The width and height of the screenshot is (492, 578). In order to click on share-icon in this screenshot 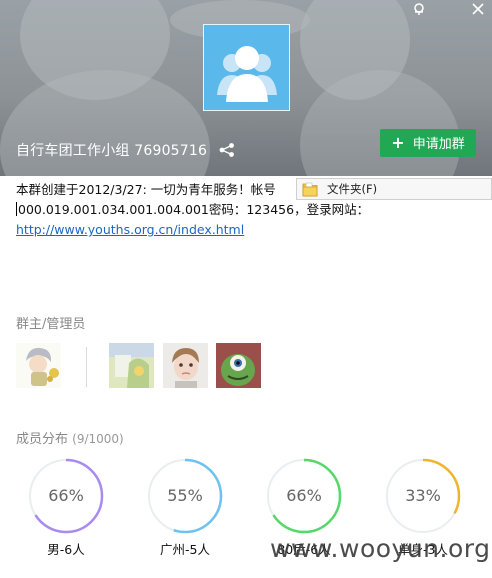, I will do `click(227, 151)`.